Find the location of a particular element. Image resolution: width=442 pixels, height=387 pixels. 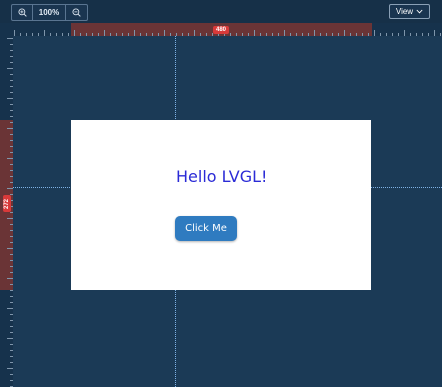

top-toolbar: 100% View is located at coordinates (221, 12).